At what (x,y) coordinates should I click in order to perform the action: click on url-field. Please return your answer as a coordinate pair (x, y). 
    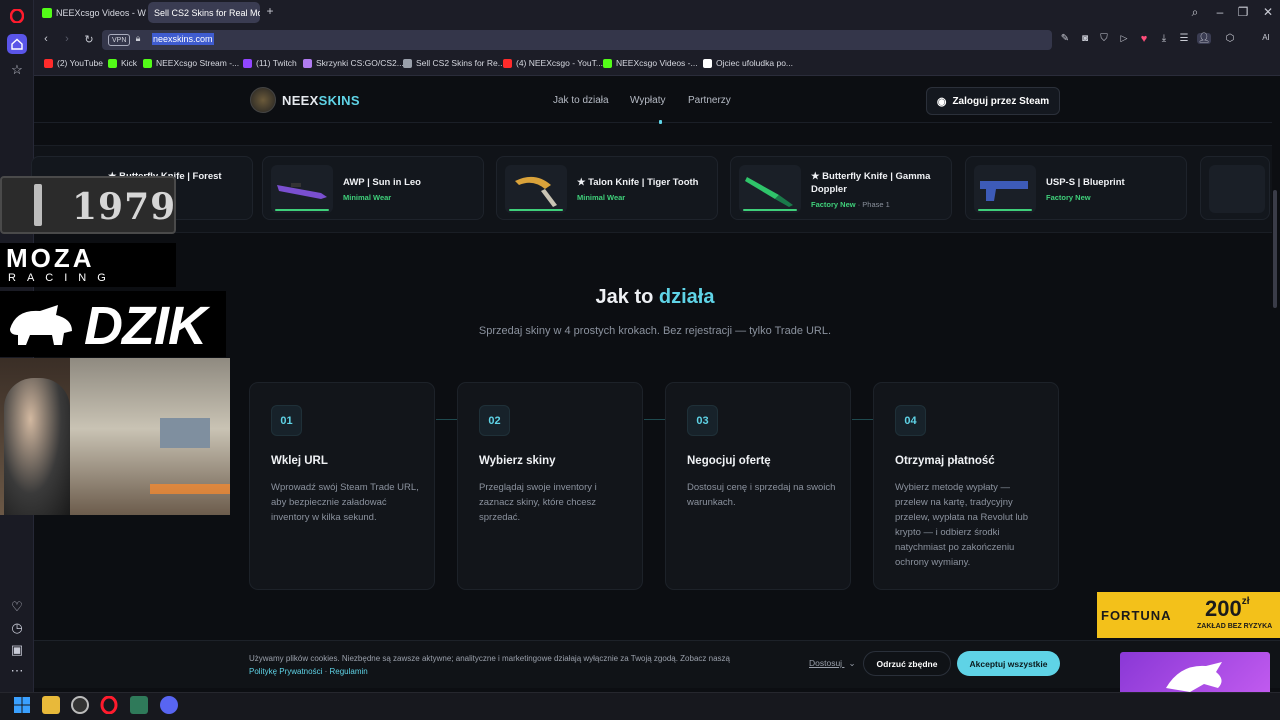
    Looking at the image, I should click on (577, 40).